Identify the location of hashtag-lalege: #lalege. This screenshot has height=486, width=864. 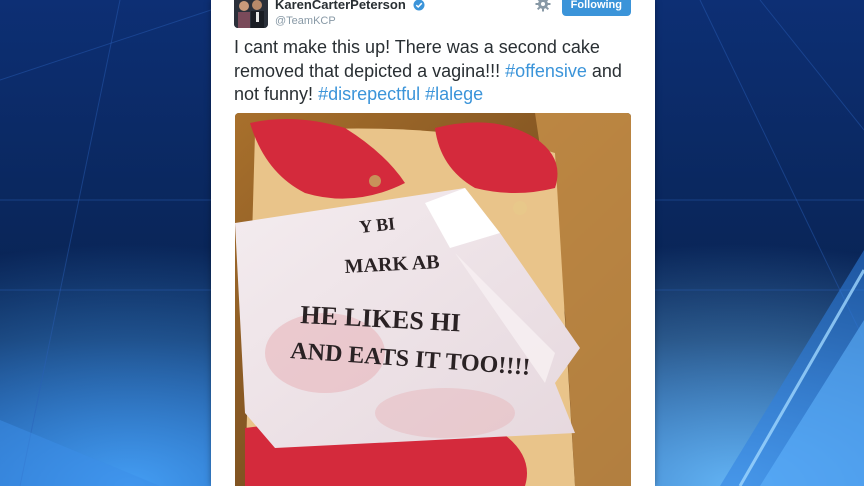
(454, 94).